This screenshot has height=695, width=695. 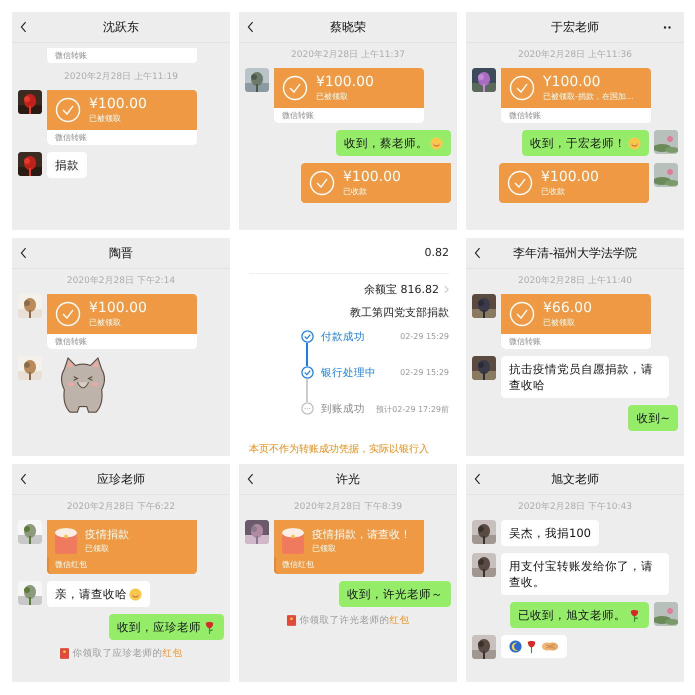 What do you see at coordinates (121, 280) in the screenshot?
I see `timestamp: 2020年2月28日 下午2:14` at bounding box center [121, 280].